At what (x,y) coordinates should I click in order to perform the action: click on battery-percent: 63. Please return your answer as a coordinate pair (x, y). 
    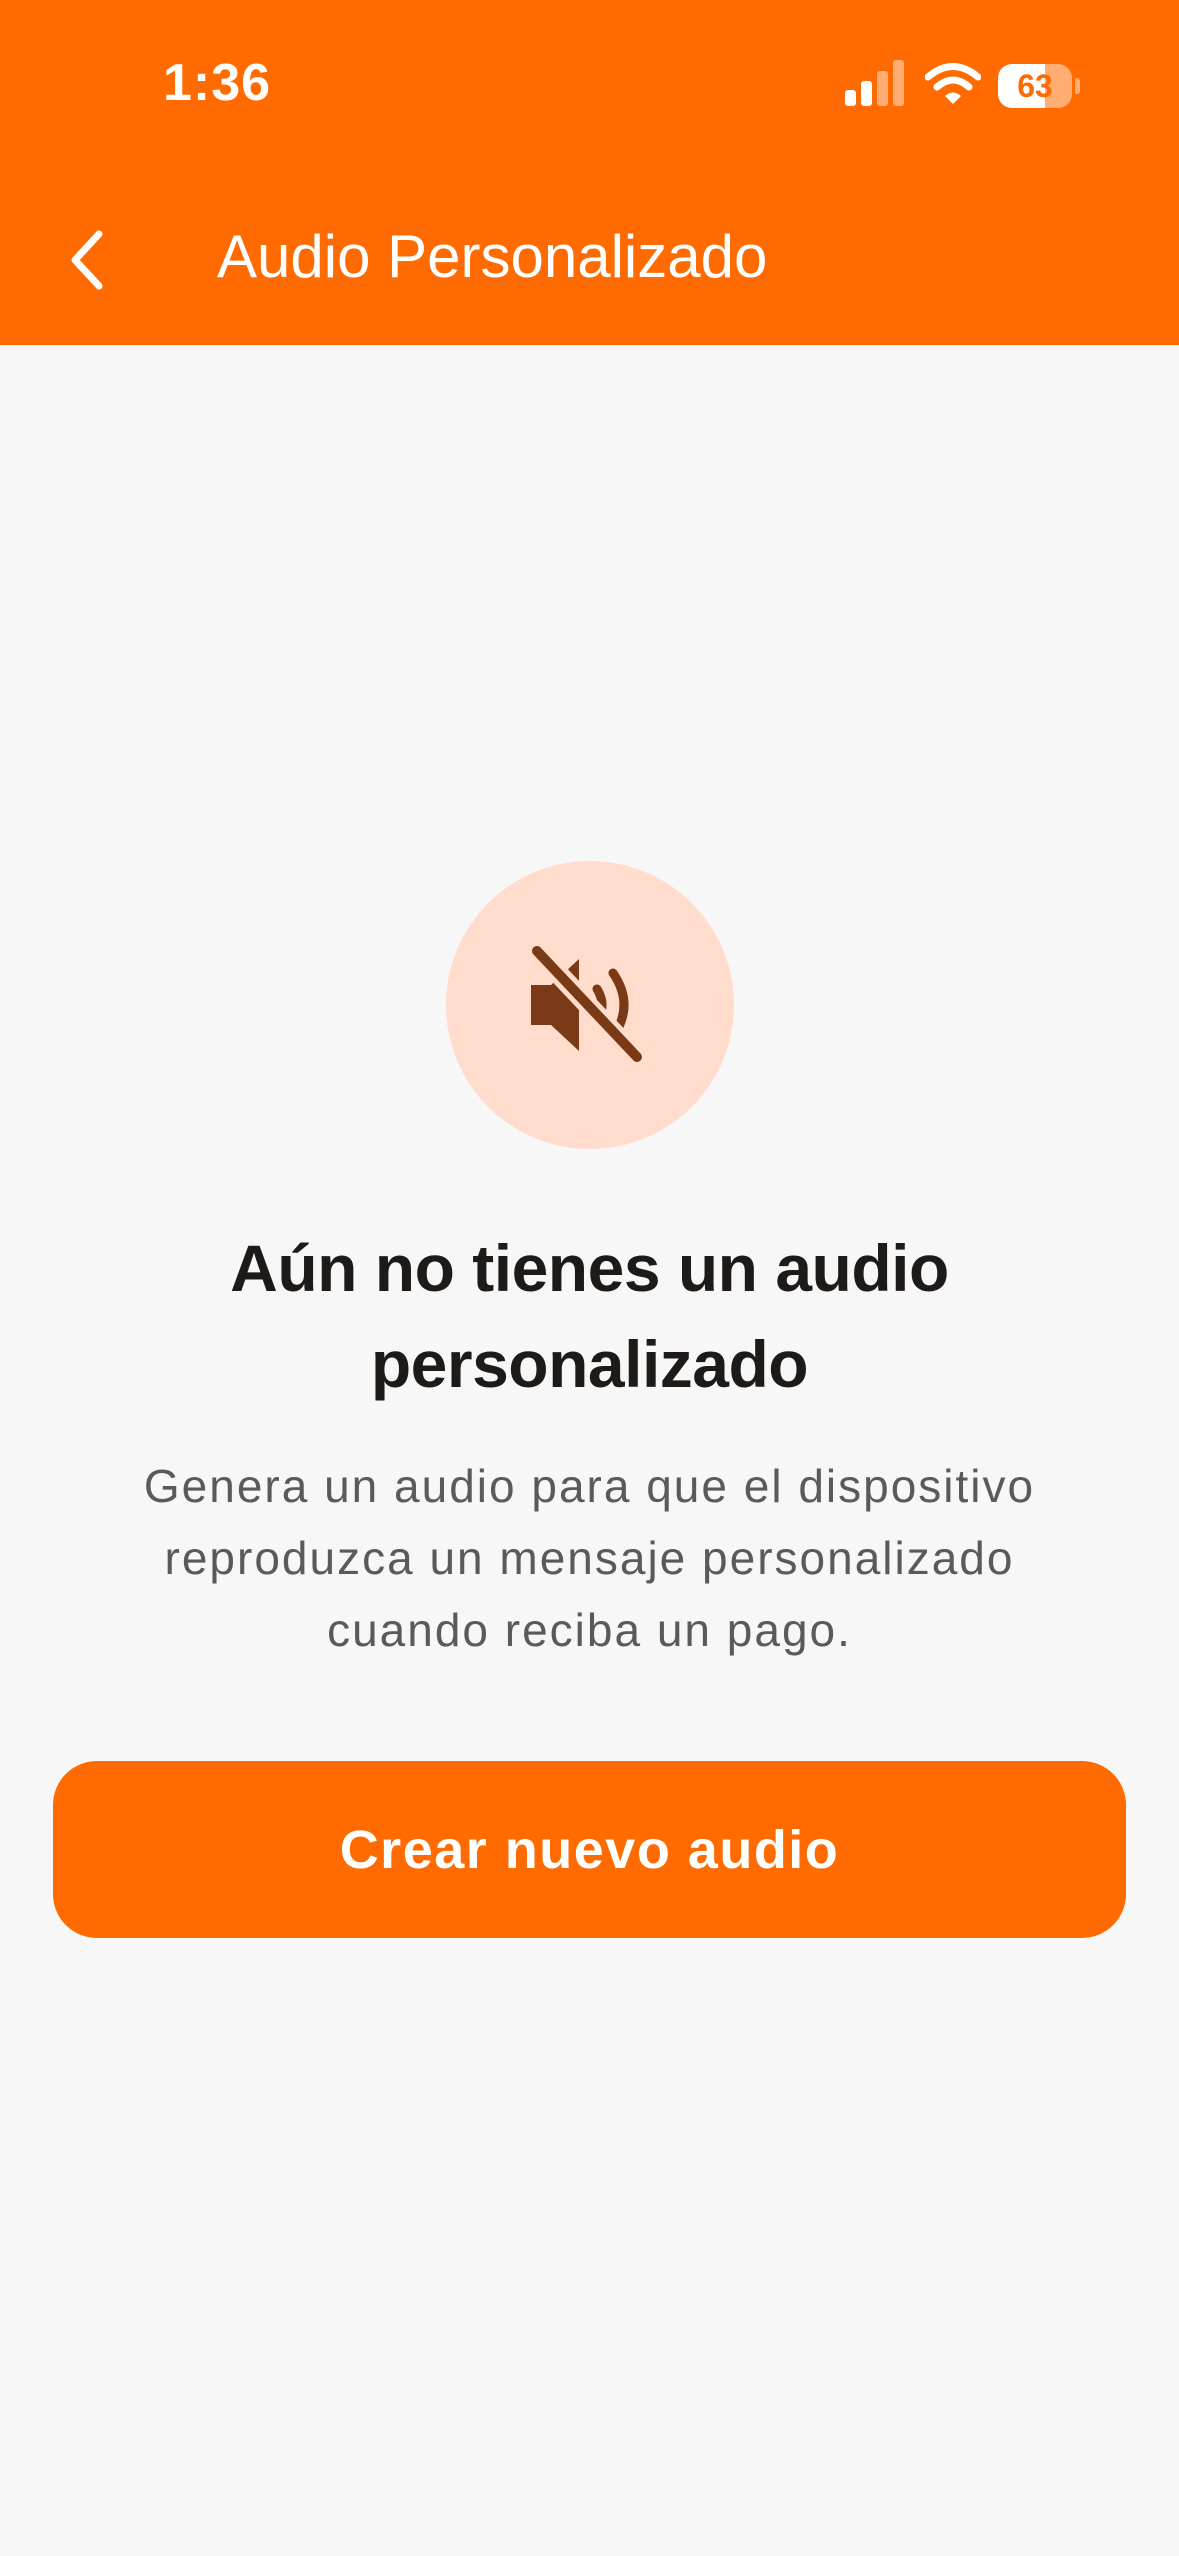
    Looking at the image, I should click on (1035, 86).